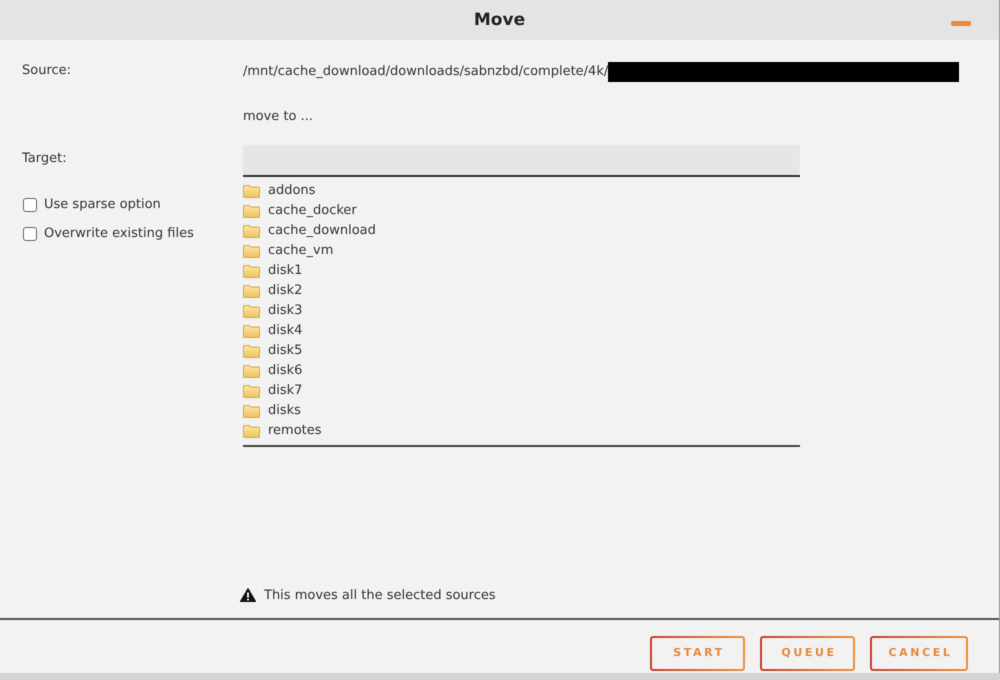 The image size is (1000, 680). I want to click on folder-name: cache_docker, so click(312, 211).